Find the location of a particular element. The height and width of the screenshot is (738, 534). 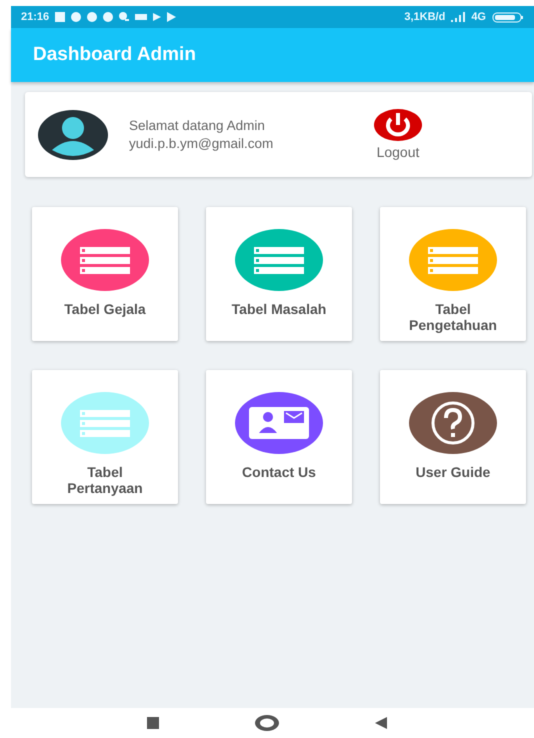

network-type: 4G is located at coordinates (478, 17).